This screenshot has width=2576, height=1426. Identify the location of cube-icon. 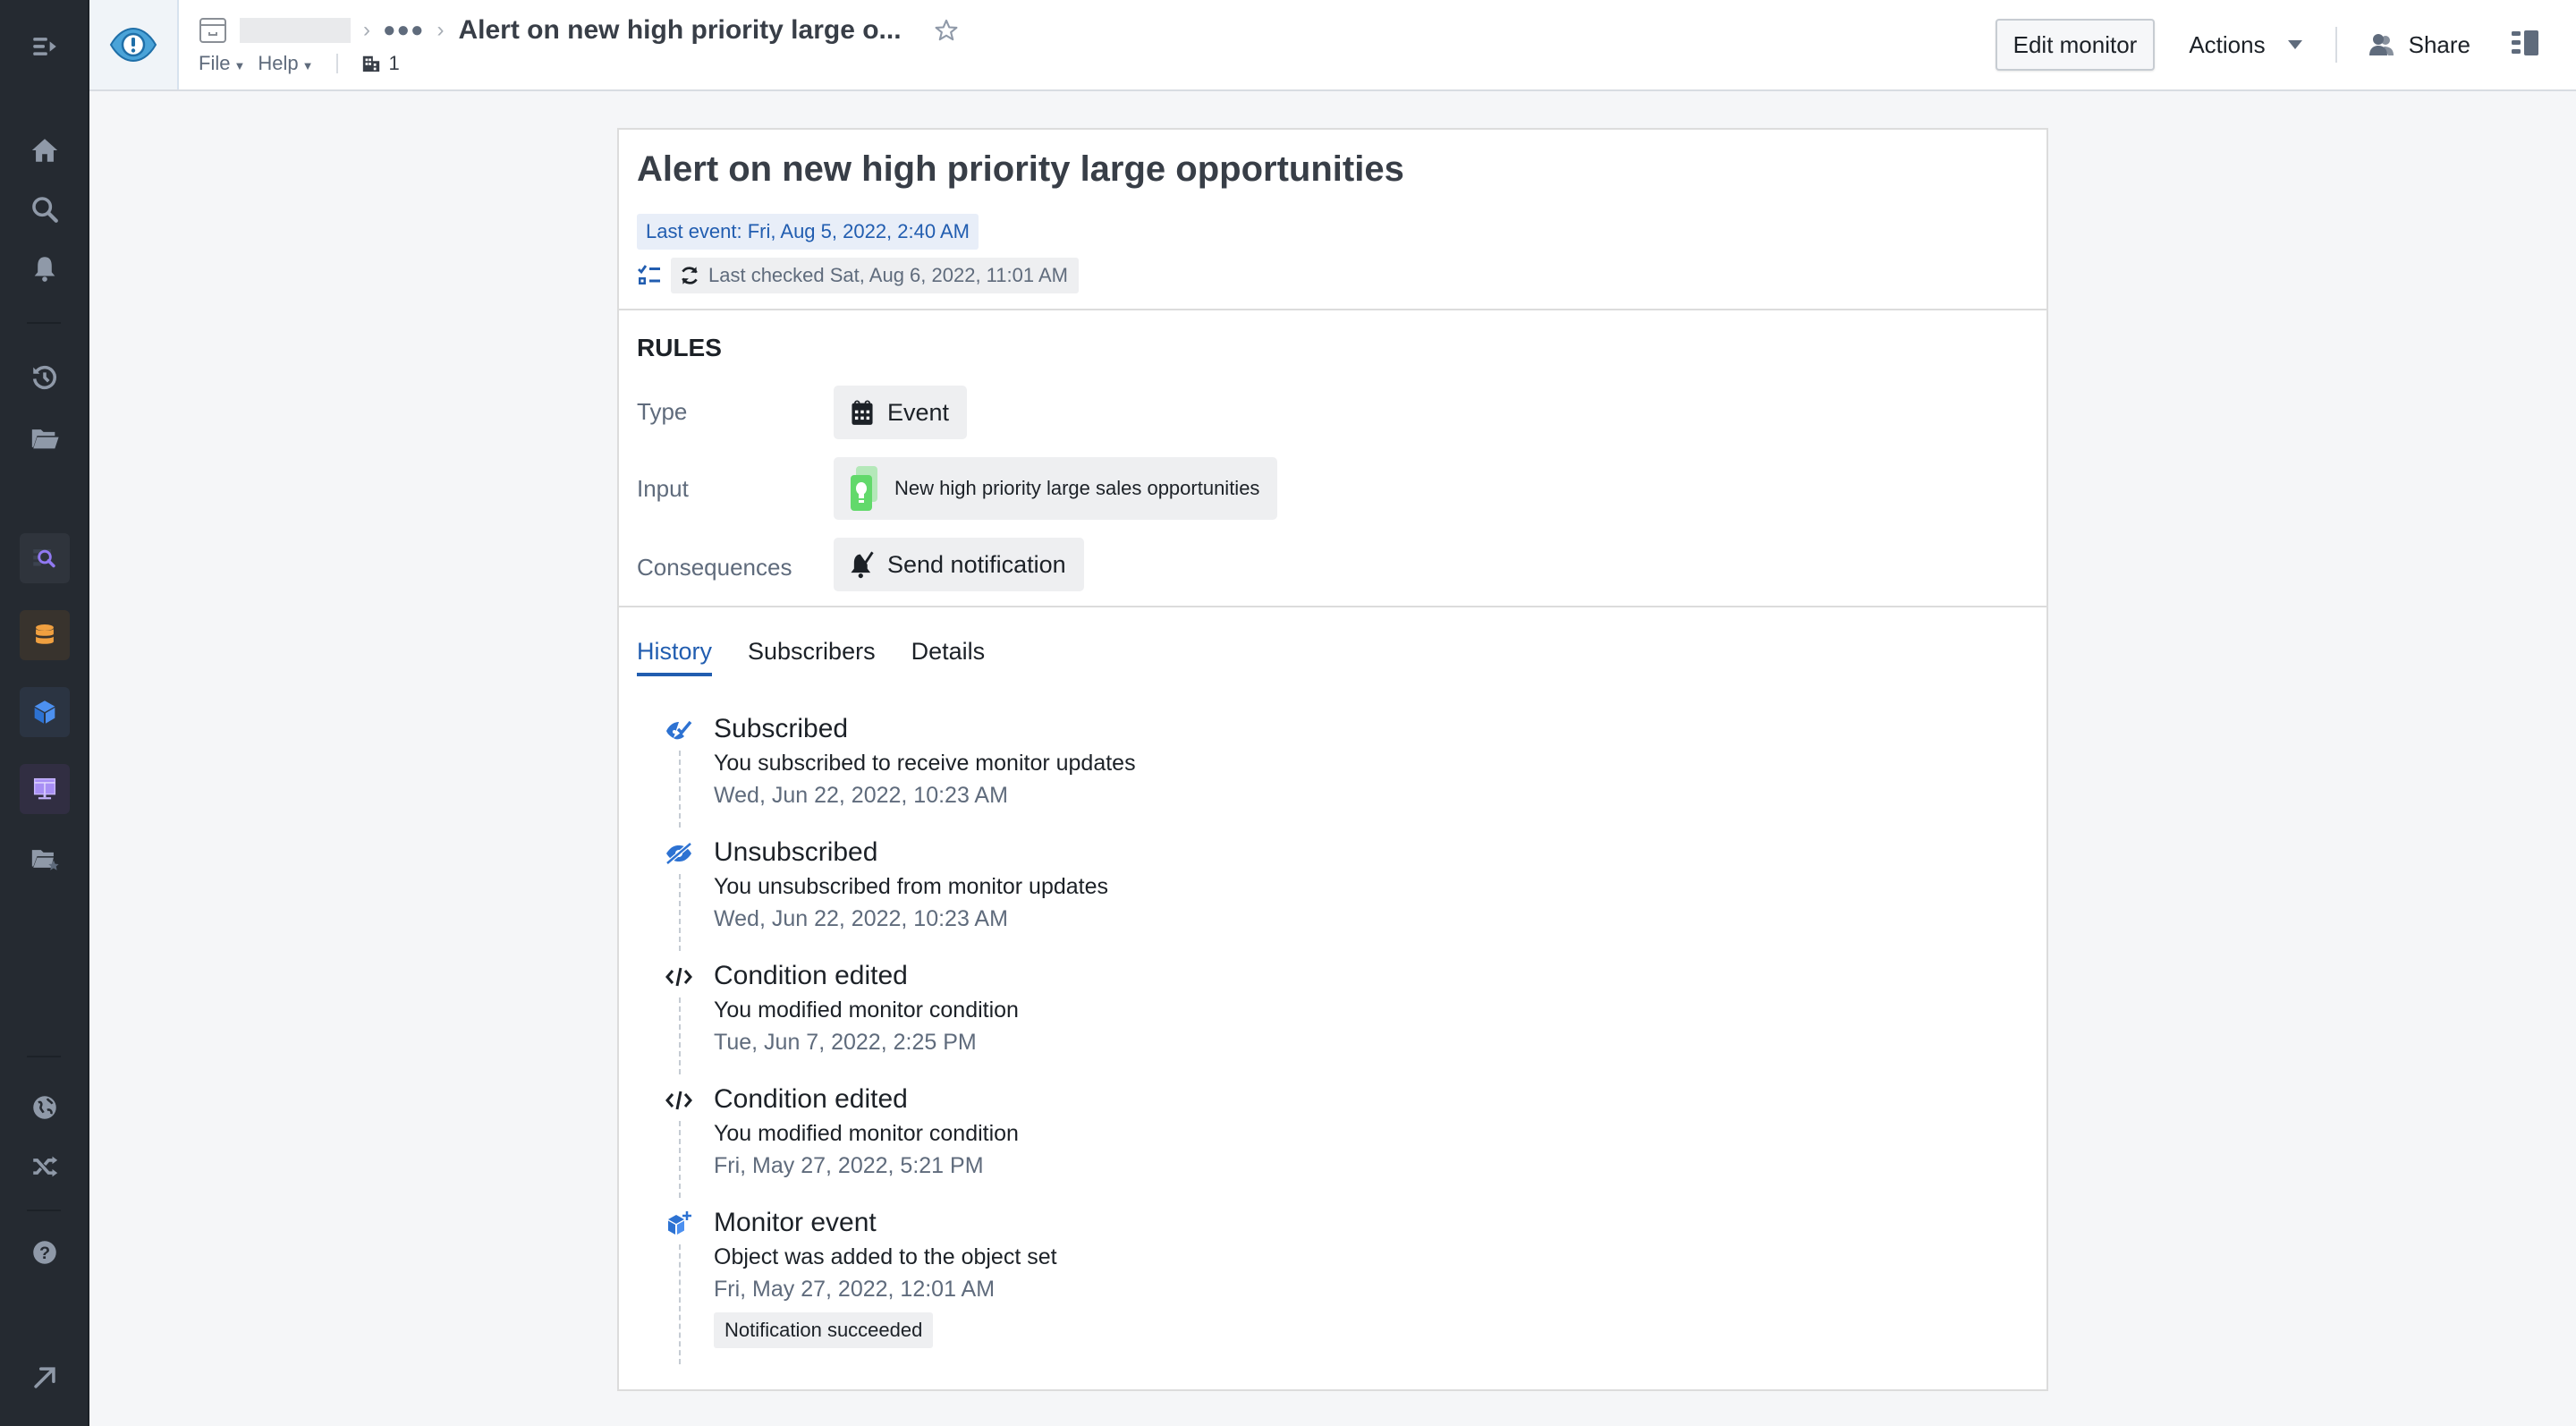
(44, 712).